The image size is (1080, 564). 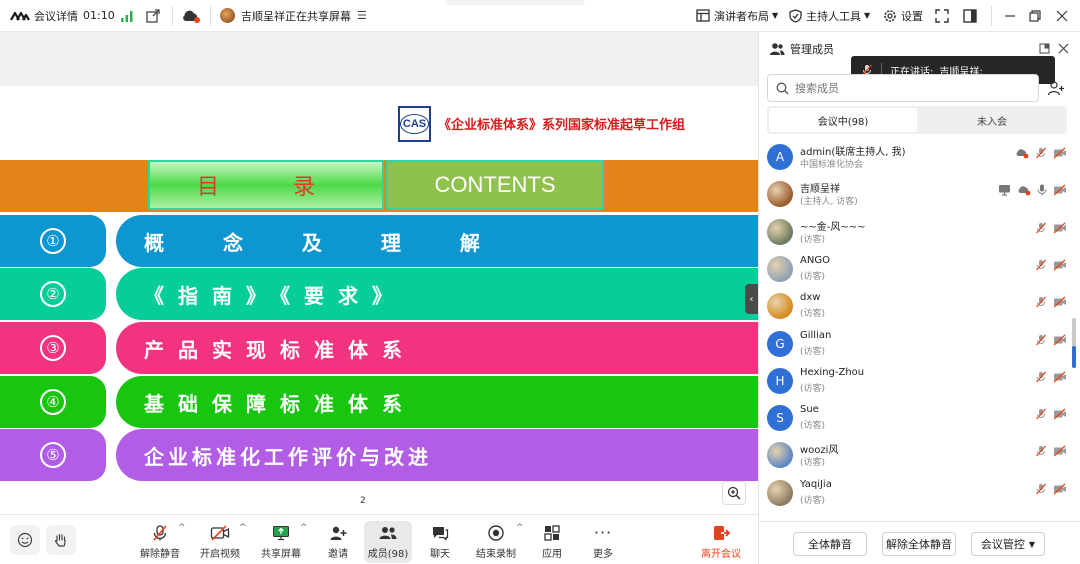 What do you see at coordinates (917, 269) in the screenshot?
I see `member-row: ANGO (访客)` at bounding box center [917, 269].